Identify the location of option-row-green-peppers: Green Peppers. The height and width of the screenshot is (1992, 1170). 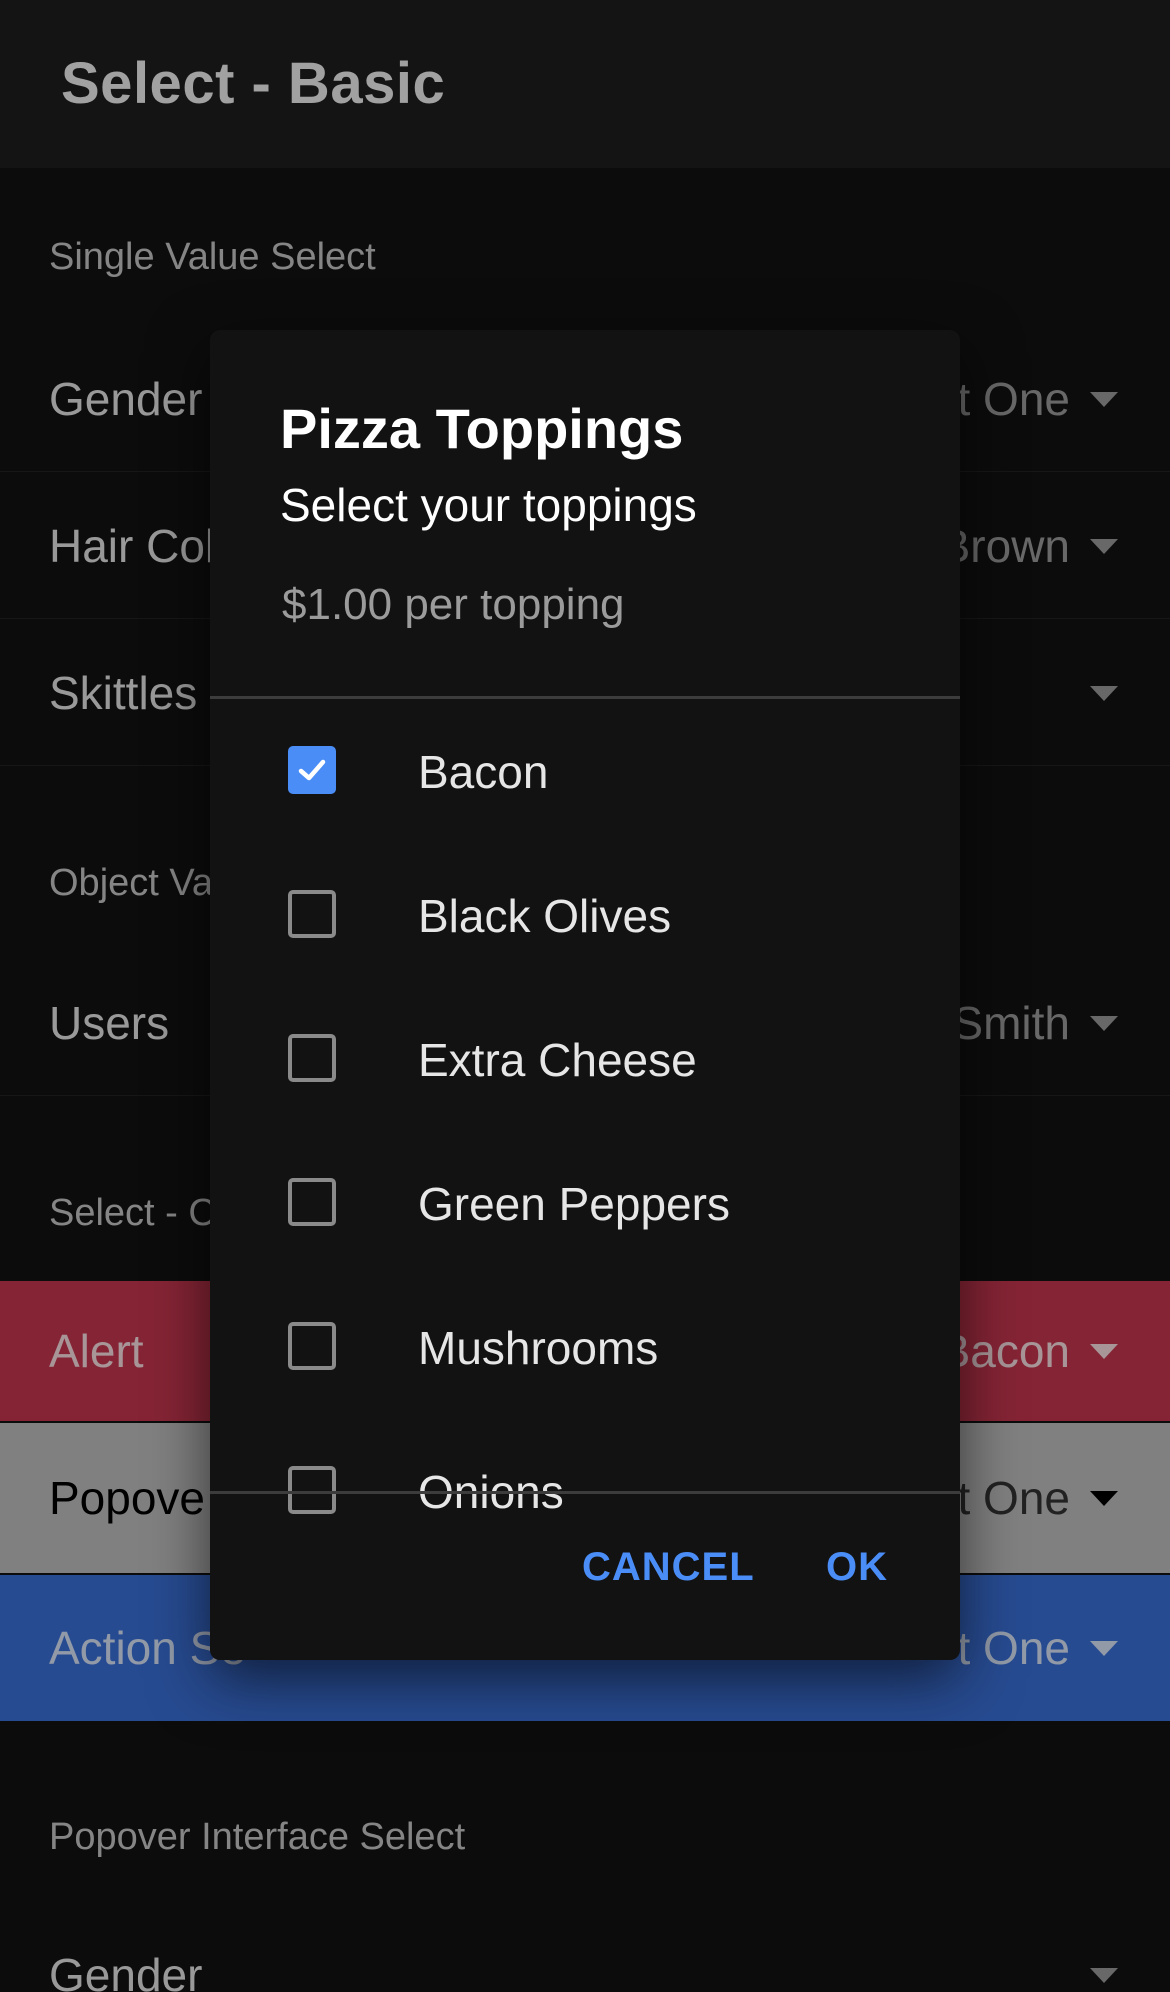
(585, 1203).